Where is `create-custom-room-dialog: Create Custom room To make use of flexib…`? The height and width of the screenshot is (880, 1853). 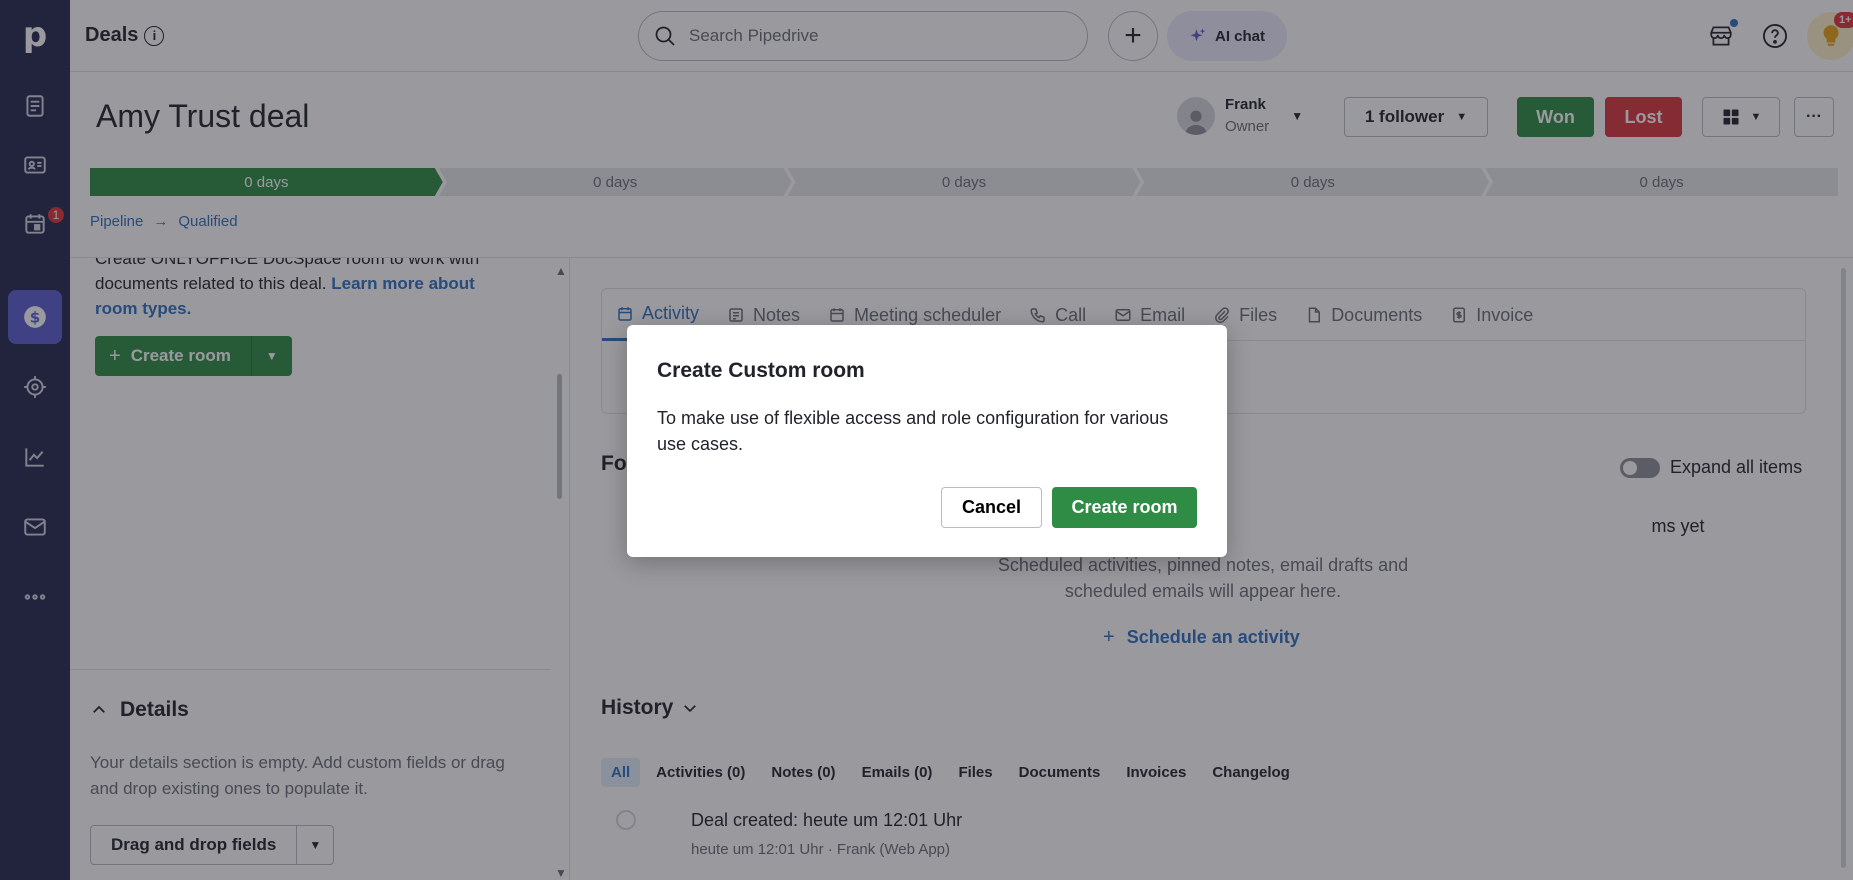 create-custom-room-dialog: Create Custom room To make use of flexib… is located at coordinates (927, 441).